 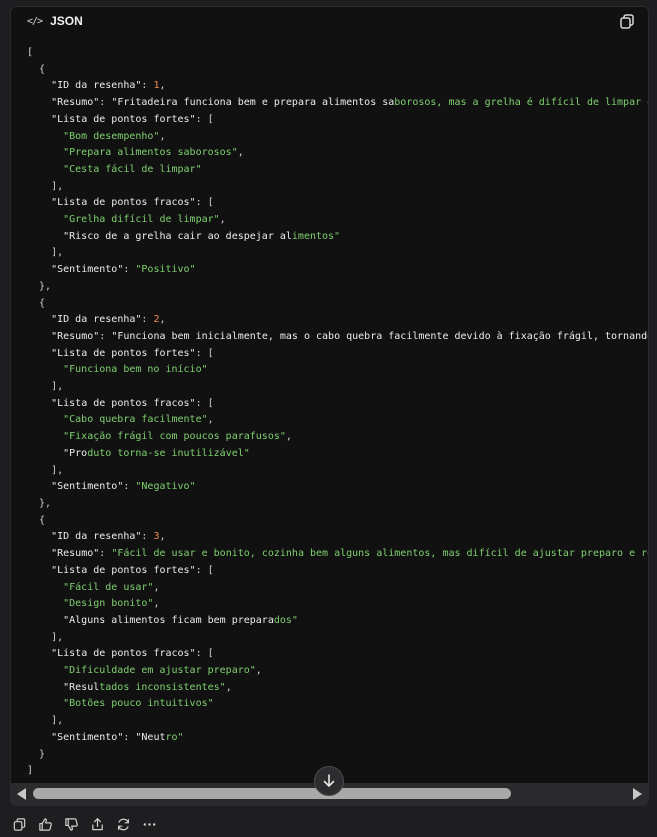 I want to click on code-line: "Sentimento": "Negativo", so click(x=111, y=486).